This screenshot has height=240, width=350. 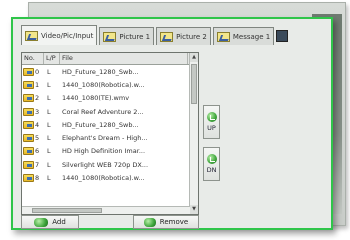 What do you see at coordinates (194, 57) in the screenshot?
I see `scroll-up-arrow-icon: ▲` at bounding box center [194, 57].